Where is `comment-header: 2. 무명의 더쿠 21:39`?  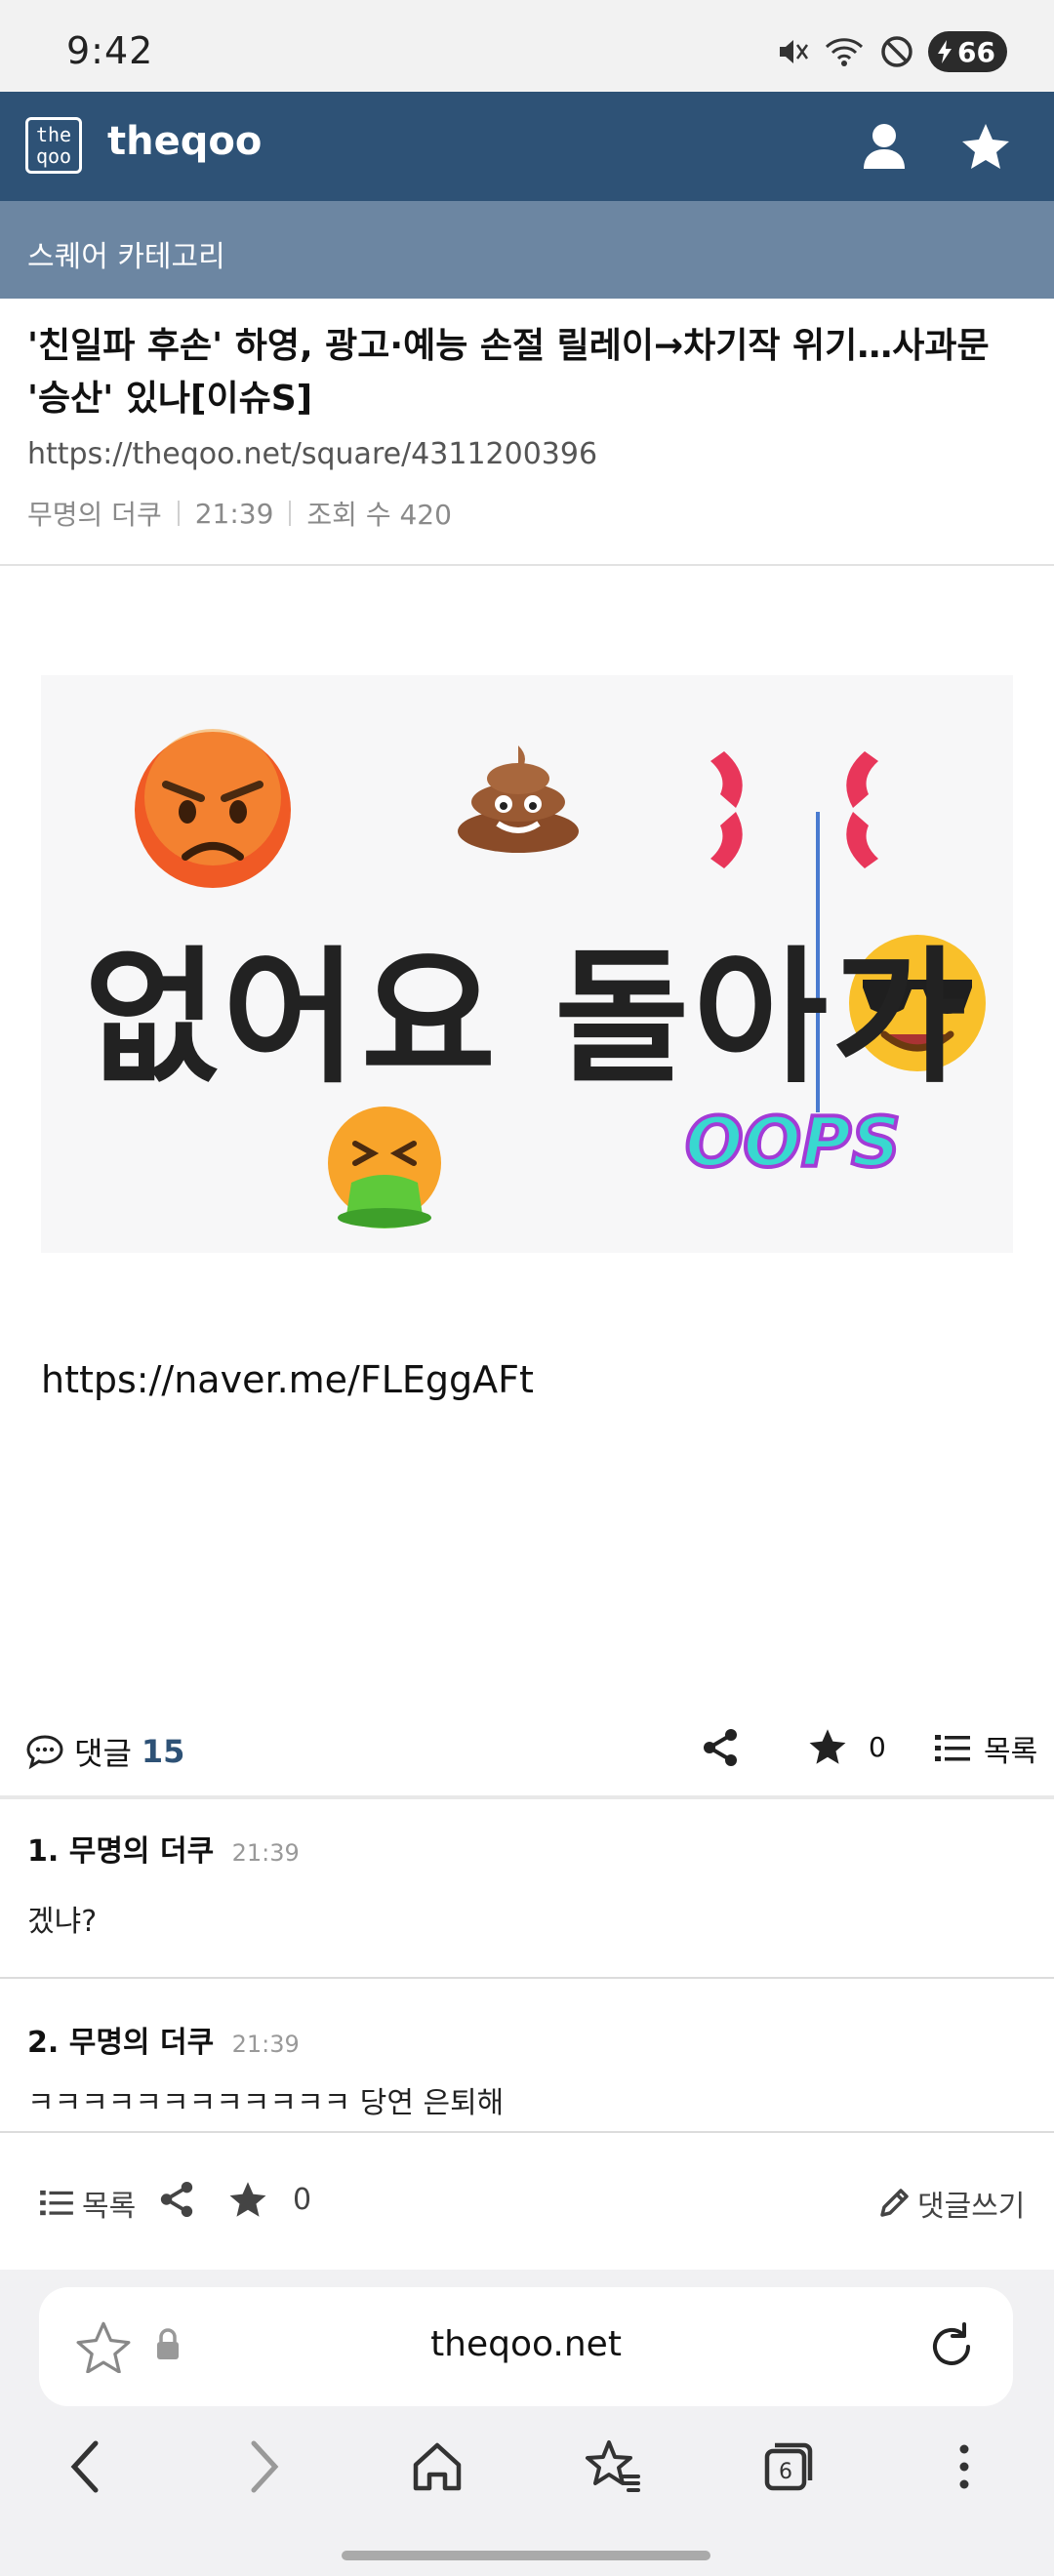
comment-header: 2. 무명의 더쿠 21:39 is located at coordinates (163, 2039).